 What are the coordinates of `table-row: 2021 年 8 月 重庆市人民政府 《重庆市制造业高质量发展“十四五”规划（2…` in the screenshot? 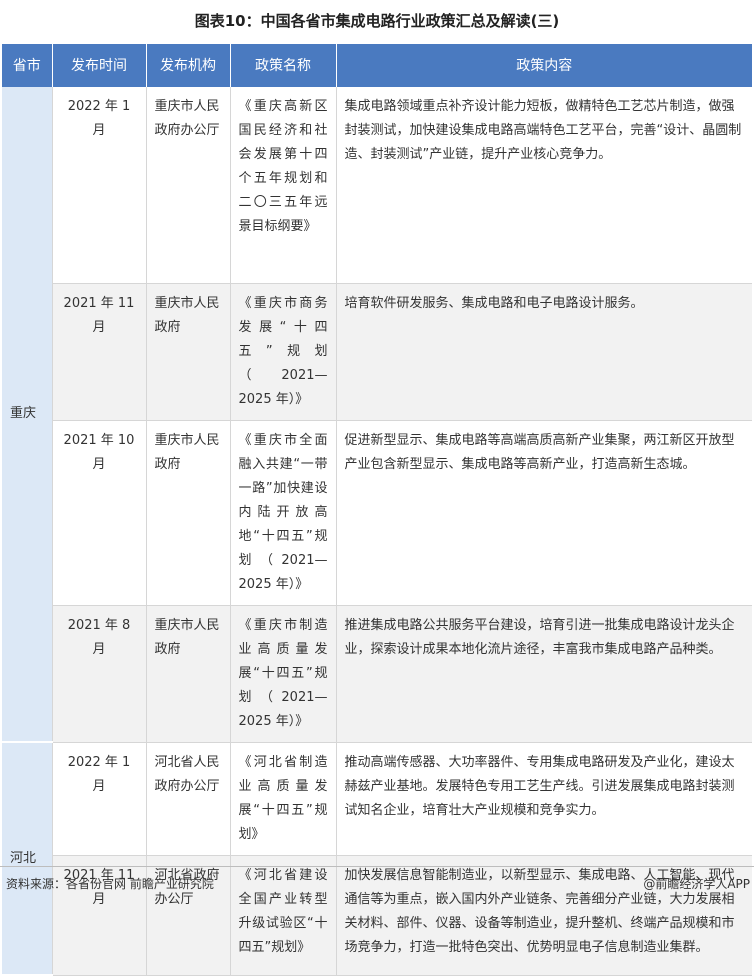 It's located at (377, 674).